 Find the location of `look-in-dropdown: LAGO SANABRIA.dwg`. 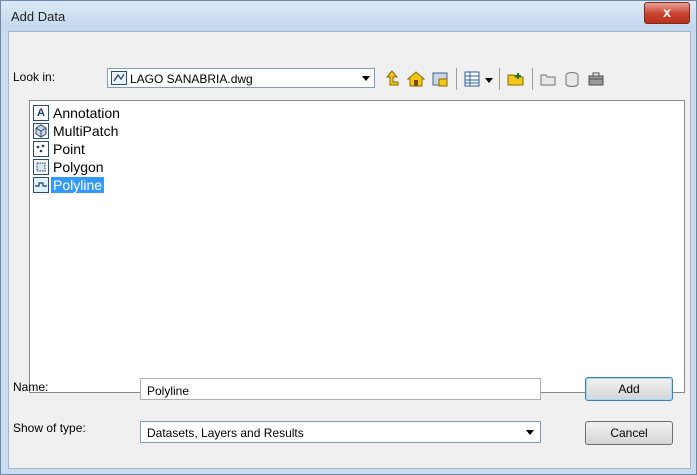

look-in-dropdown: LAGO SANABRIA.dwg is located at coordinates (241, 78).